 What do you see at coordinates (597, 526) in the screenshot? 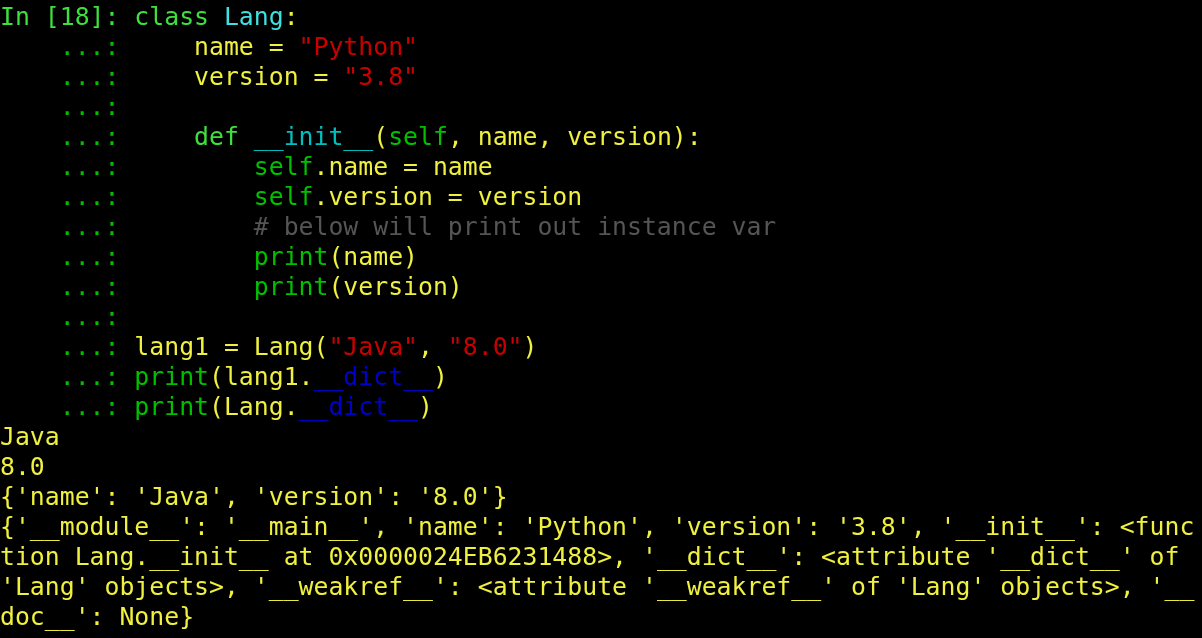
I see `output-line: {'__module__': '__main__', 'name': 'Python', 'version': '3.8', '__init__': <func` at bounding box center [597, 526].